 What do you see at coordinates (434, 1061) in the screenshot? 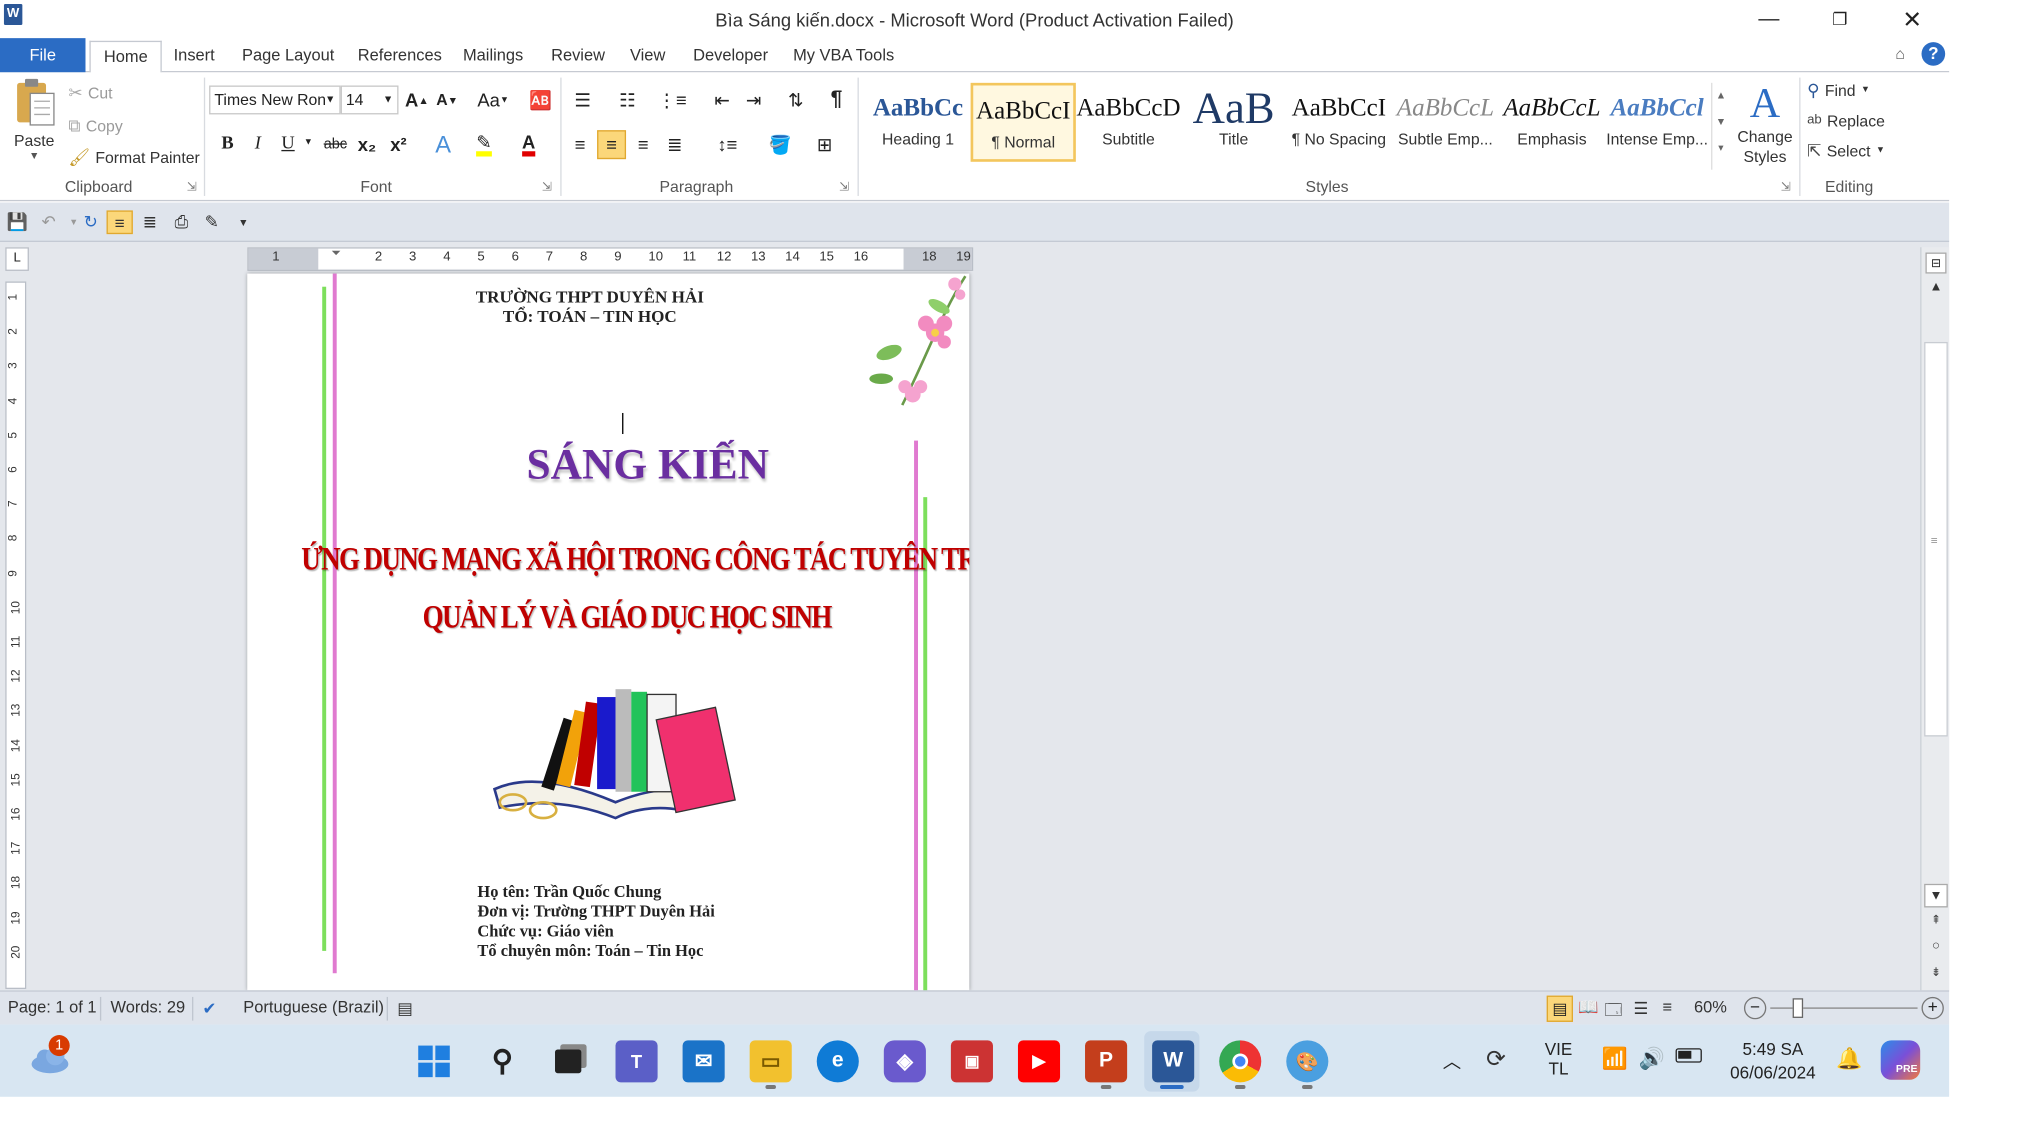
I see `start-button` at bounding box center [434, 1061].